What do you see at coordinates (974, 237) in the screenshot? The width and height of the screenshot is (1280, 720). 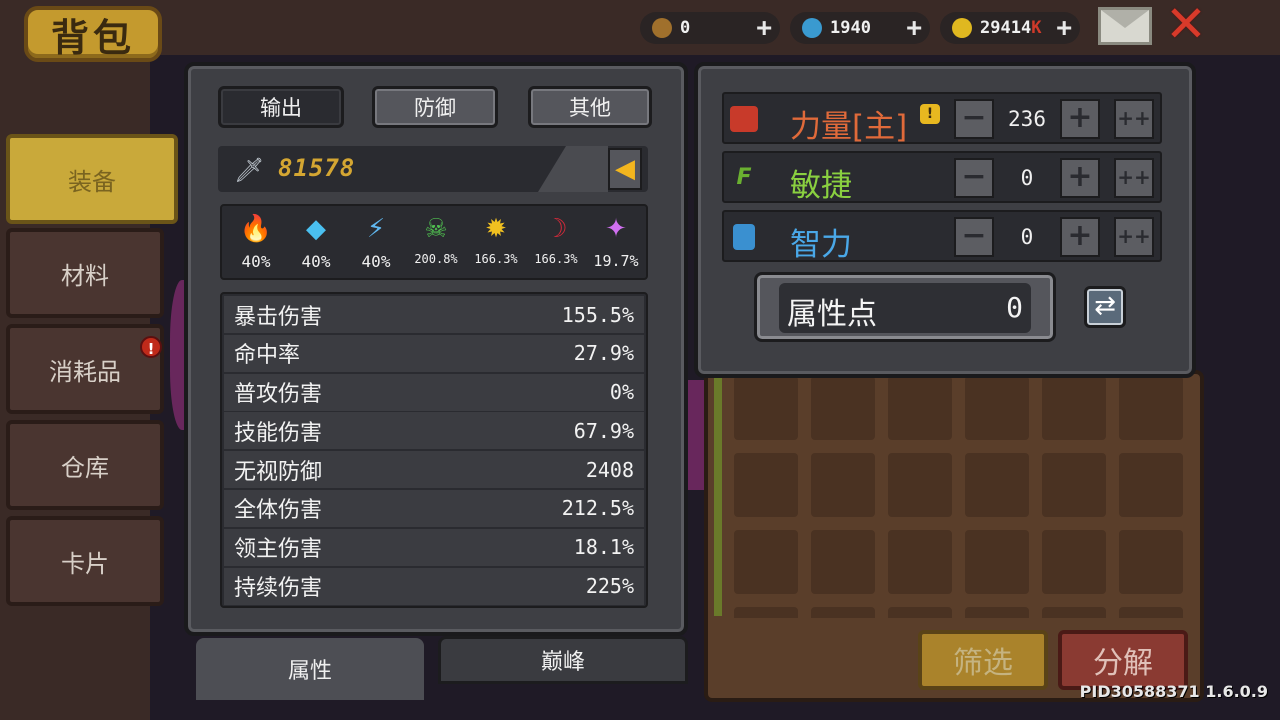 I see `decrease-intelligence-button: −` at bounding box center [974, 237].